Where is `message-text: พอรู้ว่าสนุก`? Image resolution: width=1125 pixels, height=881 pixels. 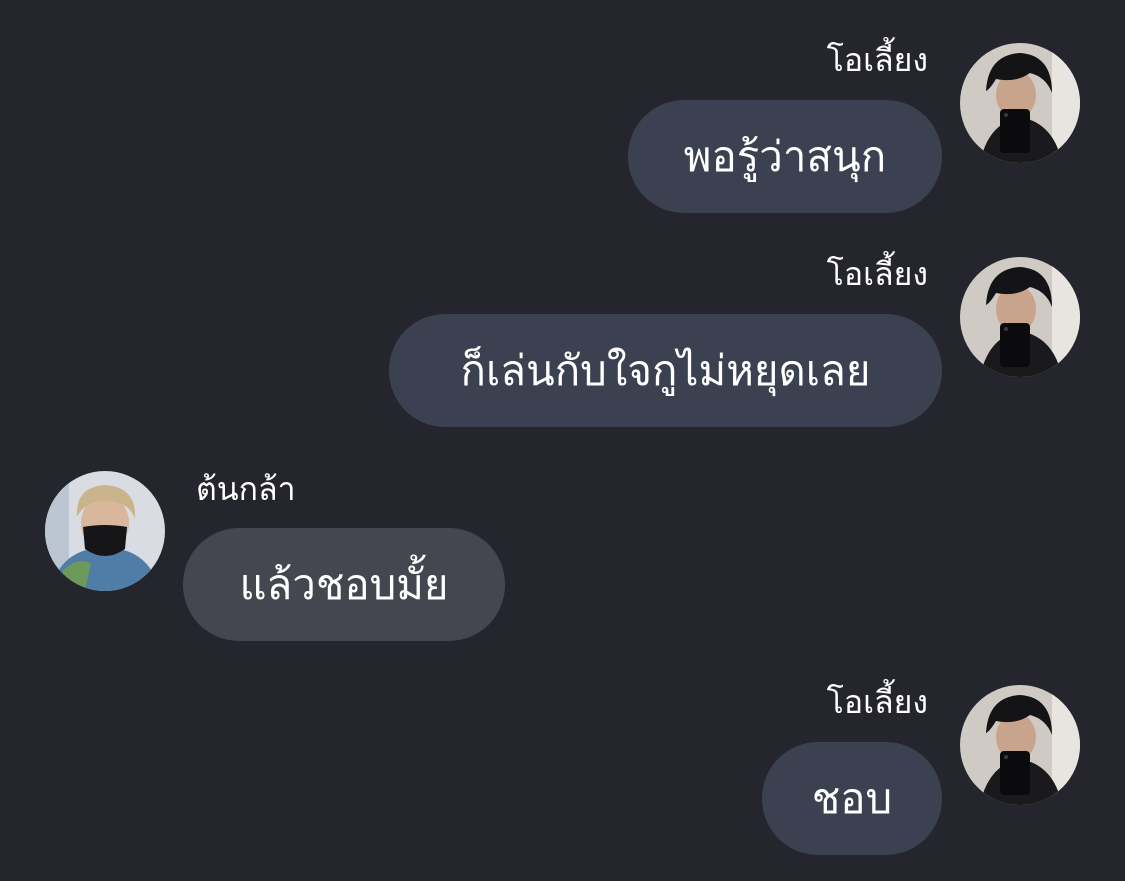 message-text: พอรู้ว่าสนุก is located at coordinates (785, 156).